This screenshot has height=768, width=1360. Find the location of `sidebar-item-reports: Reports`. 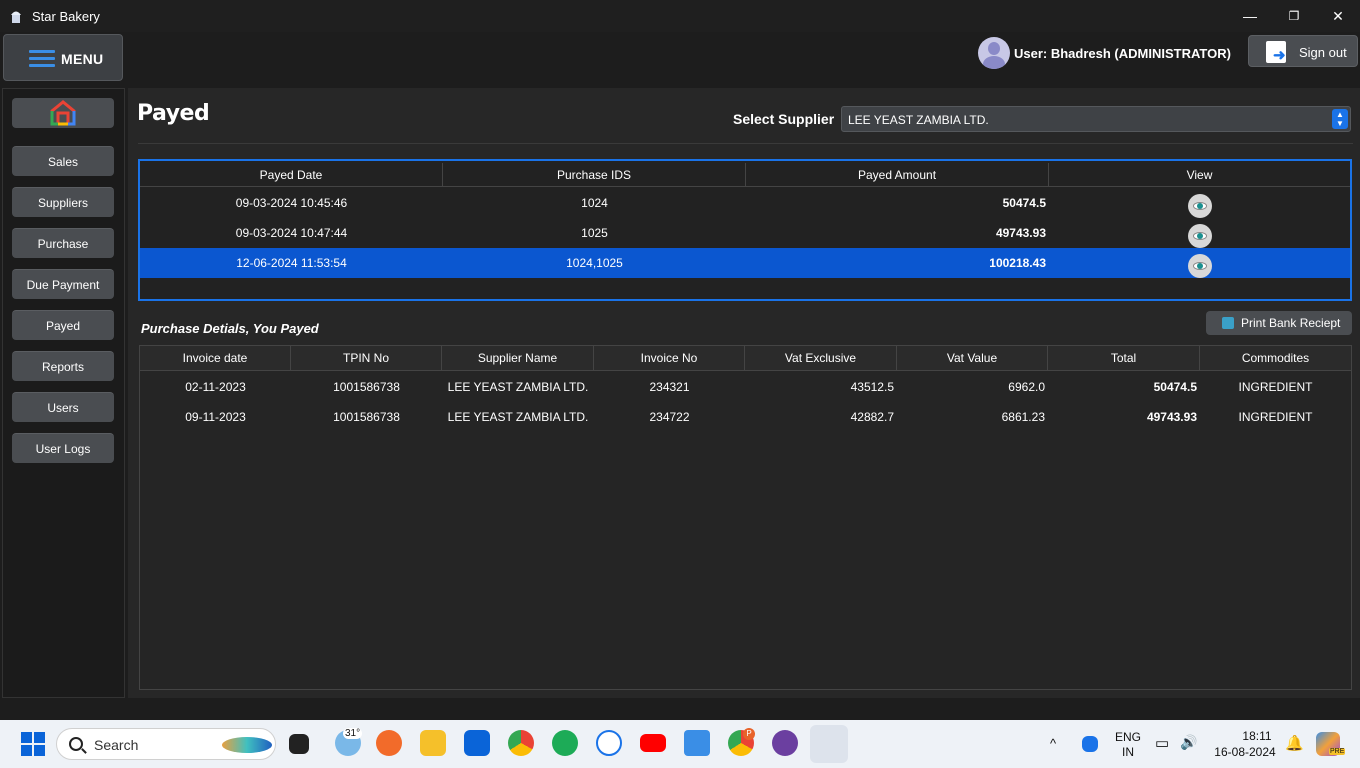

sidebar-item-reports: Reports is located at coordinates (63, 366).